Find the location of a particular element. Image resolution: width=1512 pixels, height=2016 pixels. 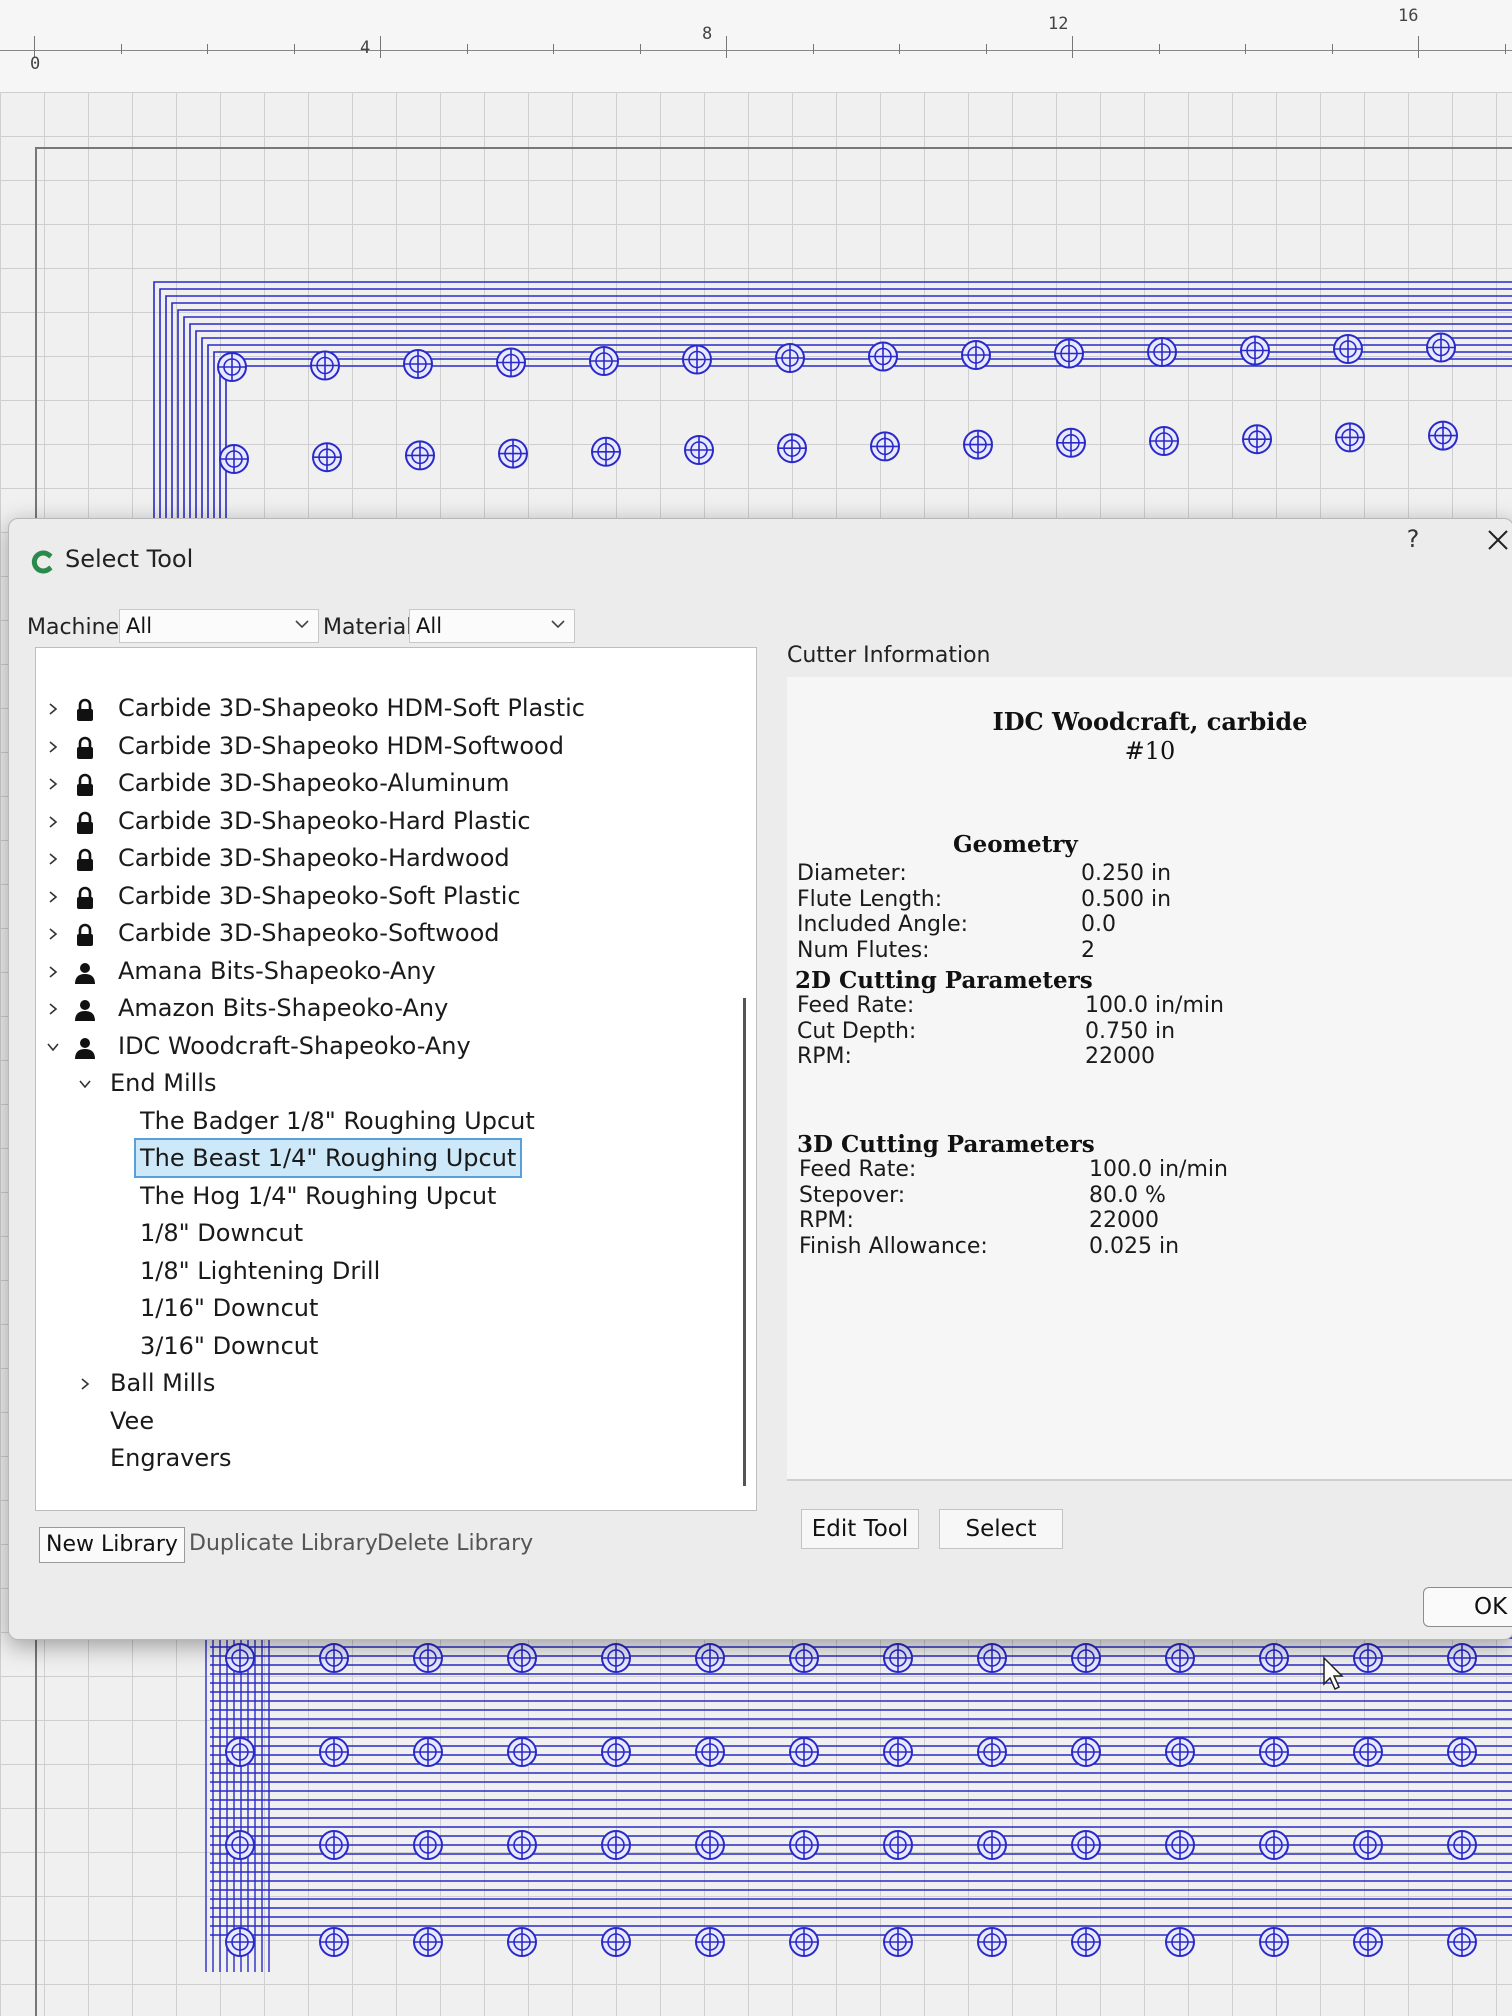

cutting-3d-title: 3D Cutting Parameters is located at coordinates (946, 1144).